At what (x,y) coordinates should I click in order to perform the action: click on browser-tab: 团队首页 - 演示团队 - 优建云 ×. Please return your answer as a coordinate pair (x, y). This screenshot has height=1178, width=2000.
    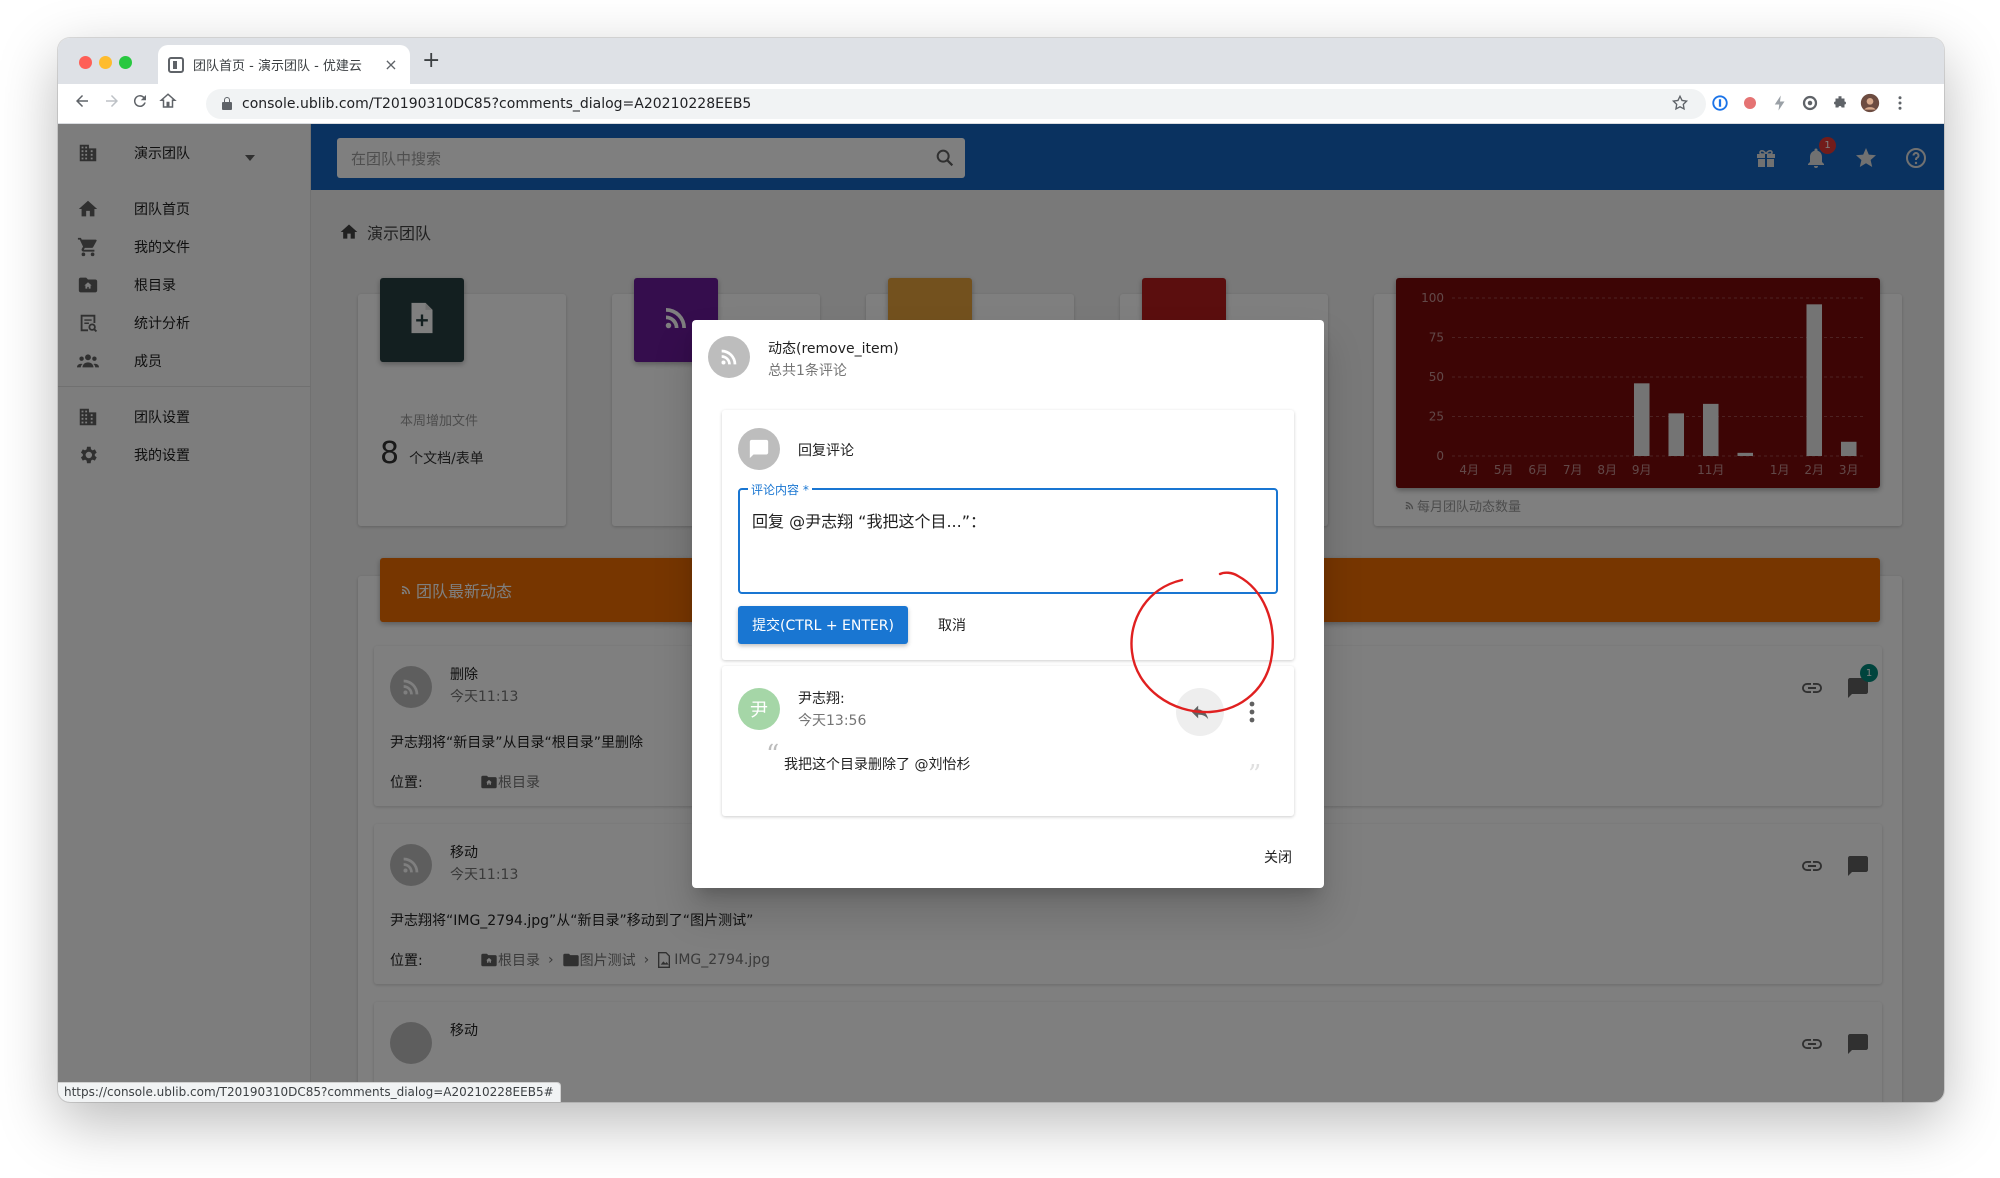
    Looking at the image, I should click on (284, 64).